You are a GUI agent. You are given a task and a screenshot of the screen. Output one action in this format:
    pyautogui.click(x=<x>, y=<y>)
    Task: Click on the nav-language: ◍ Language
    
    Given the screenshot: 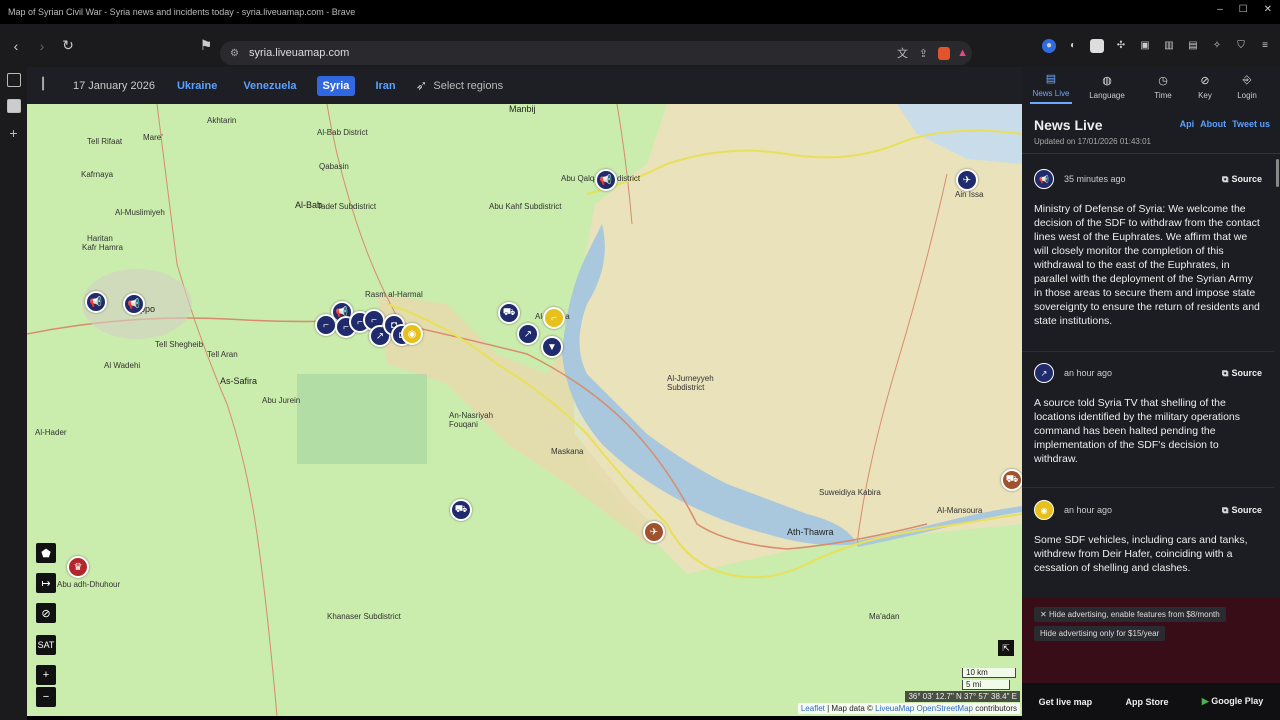 What is the action you would take?
    pyautogui.click(x=1107, y=89)
    